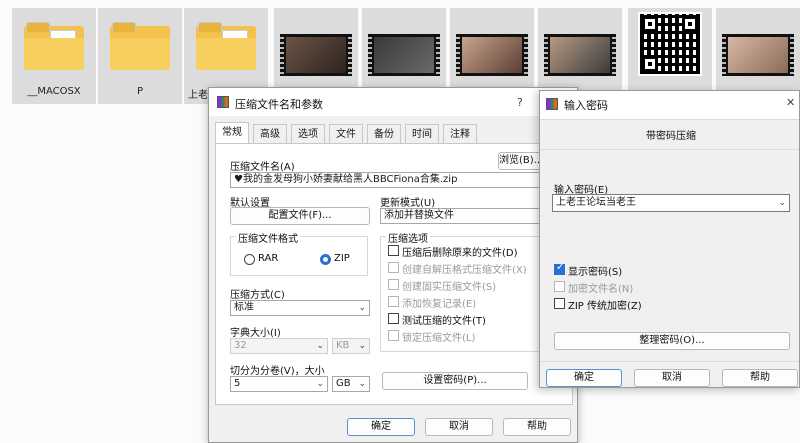 The image size is (800, 443). I want to click on password-value: 上老王论坛当老王, so click(596, 202).